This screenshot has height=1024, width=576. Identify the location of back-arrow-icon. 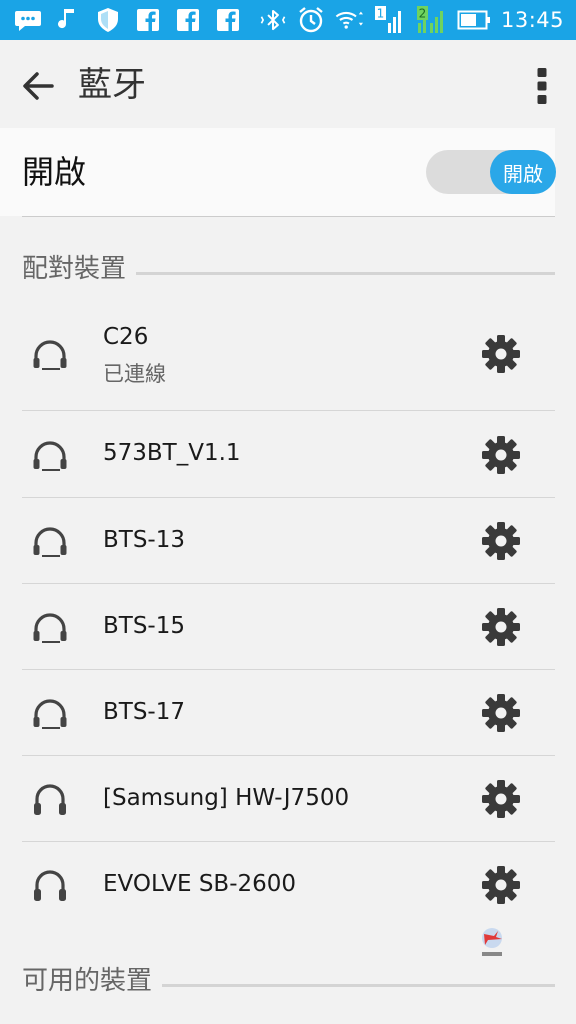
(38, 86).